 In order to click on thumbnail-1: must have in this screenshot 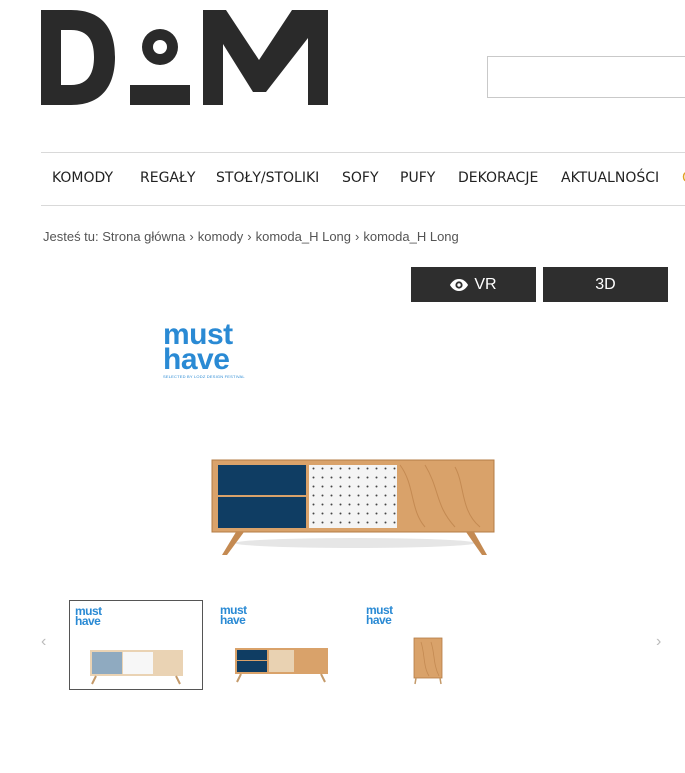, I will do `click(136, 645)`.